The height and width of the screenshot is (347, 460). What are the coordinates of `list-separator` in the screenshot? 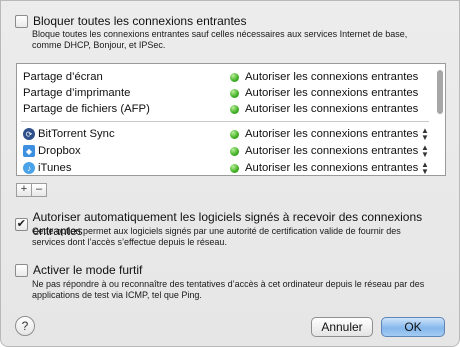 It's located at (225, 121).